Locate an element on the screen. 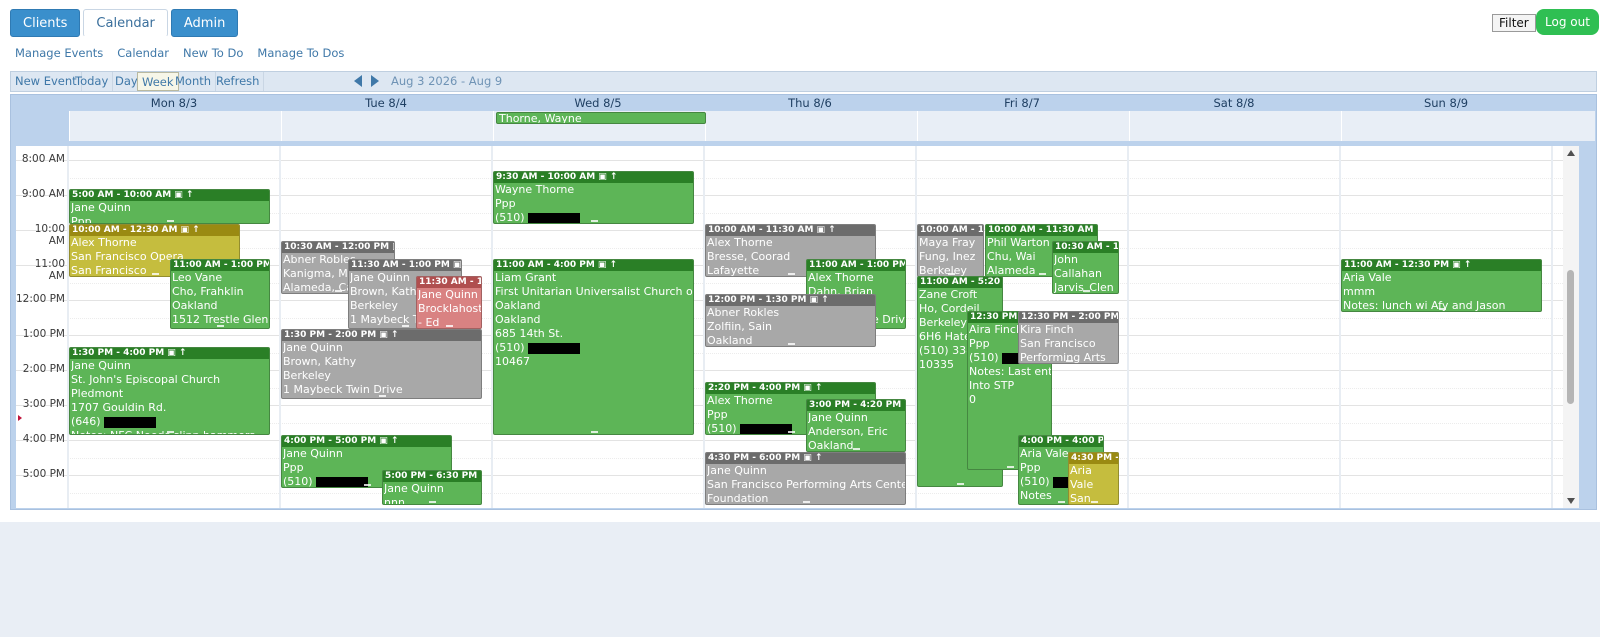 The height and width of the screenshot is (637, 1600). time-label: 1:00 PM is located at coordinates (43, 334).